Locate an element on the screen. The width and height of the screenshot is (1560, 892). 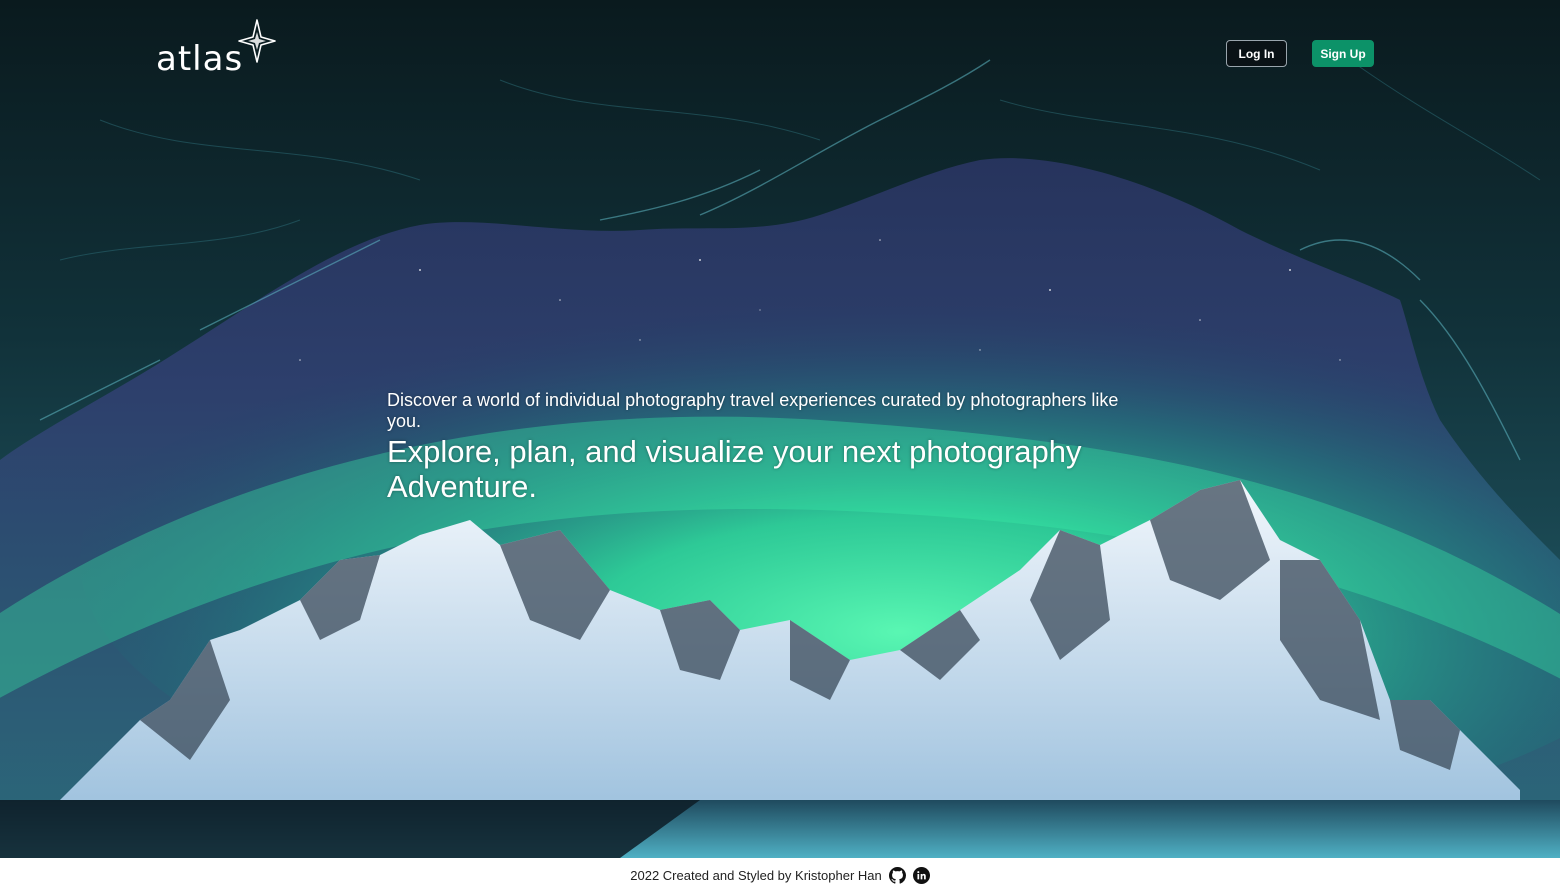
github-icon is located at coordinates (897, 875).